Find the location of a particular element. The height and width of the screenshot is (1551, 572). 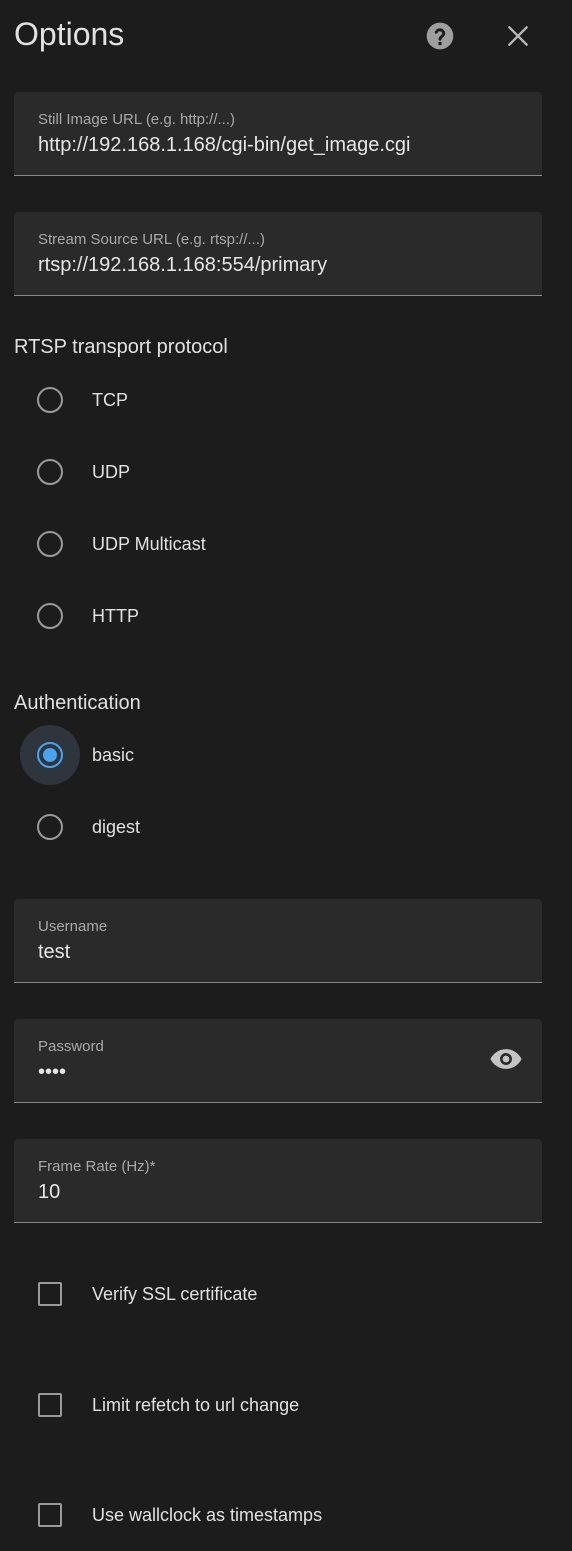

frame-rate-input: 10 is located at coordinates (49, 1192).